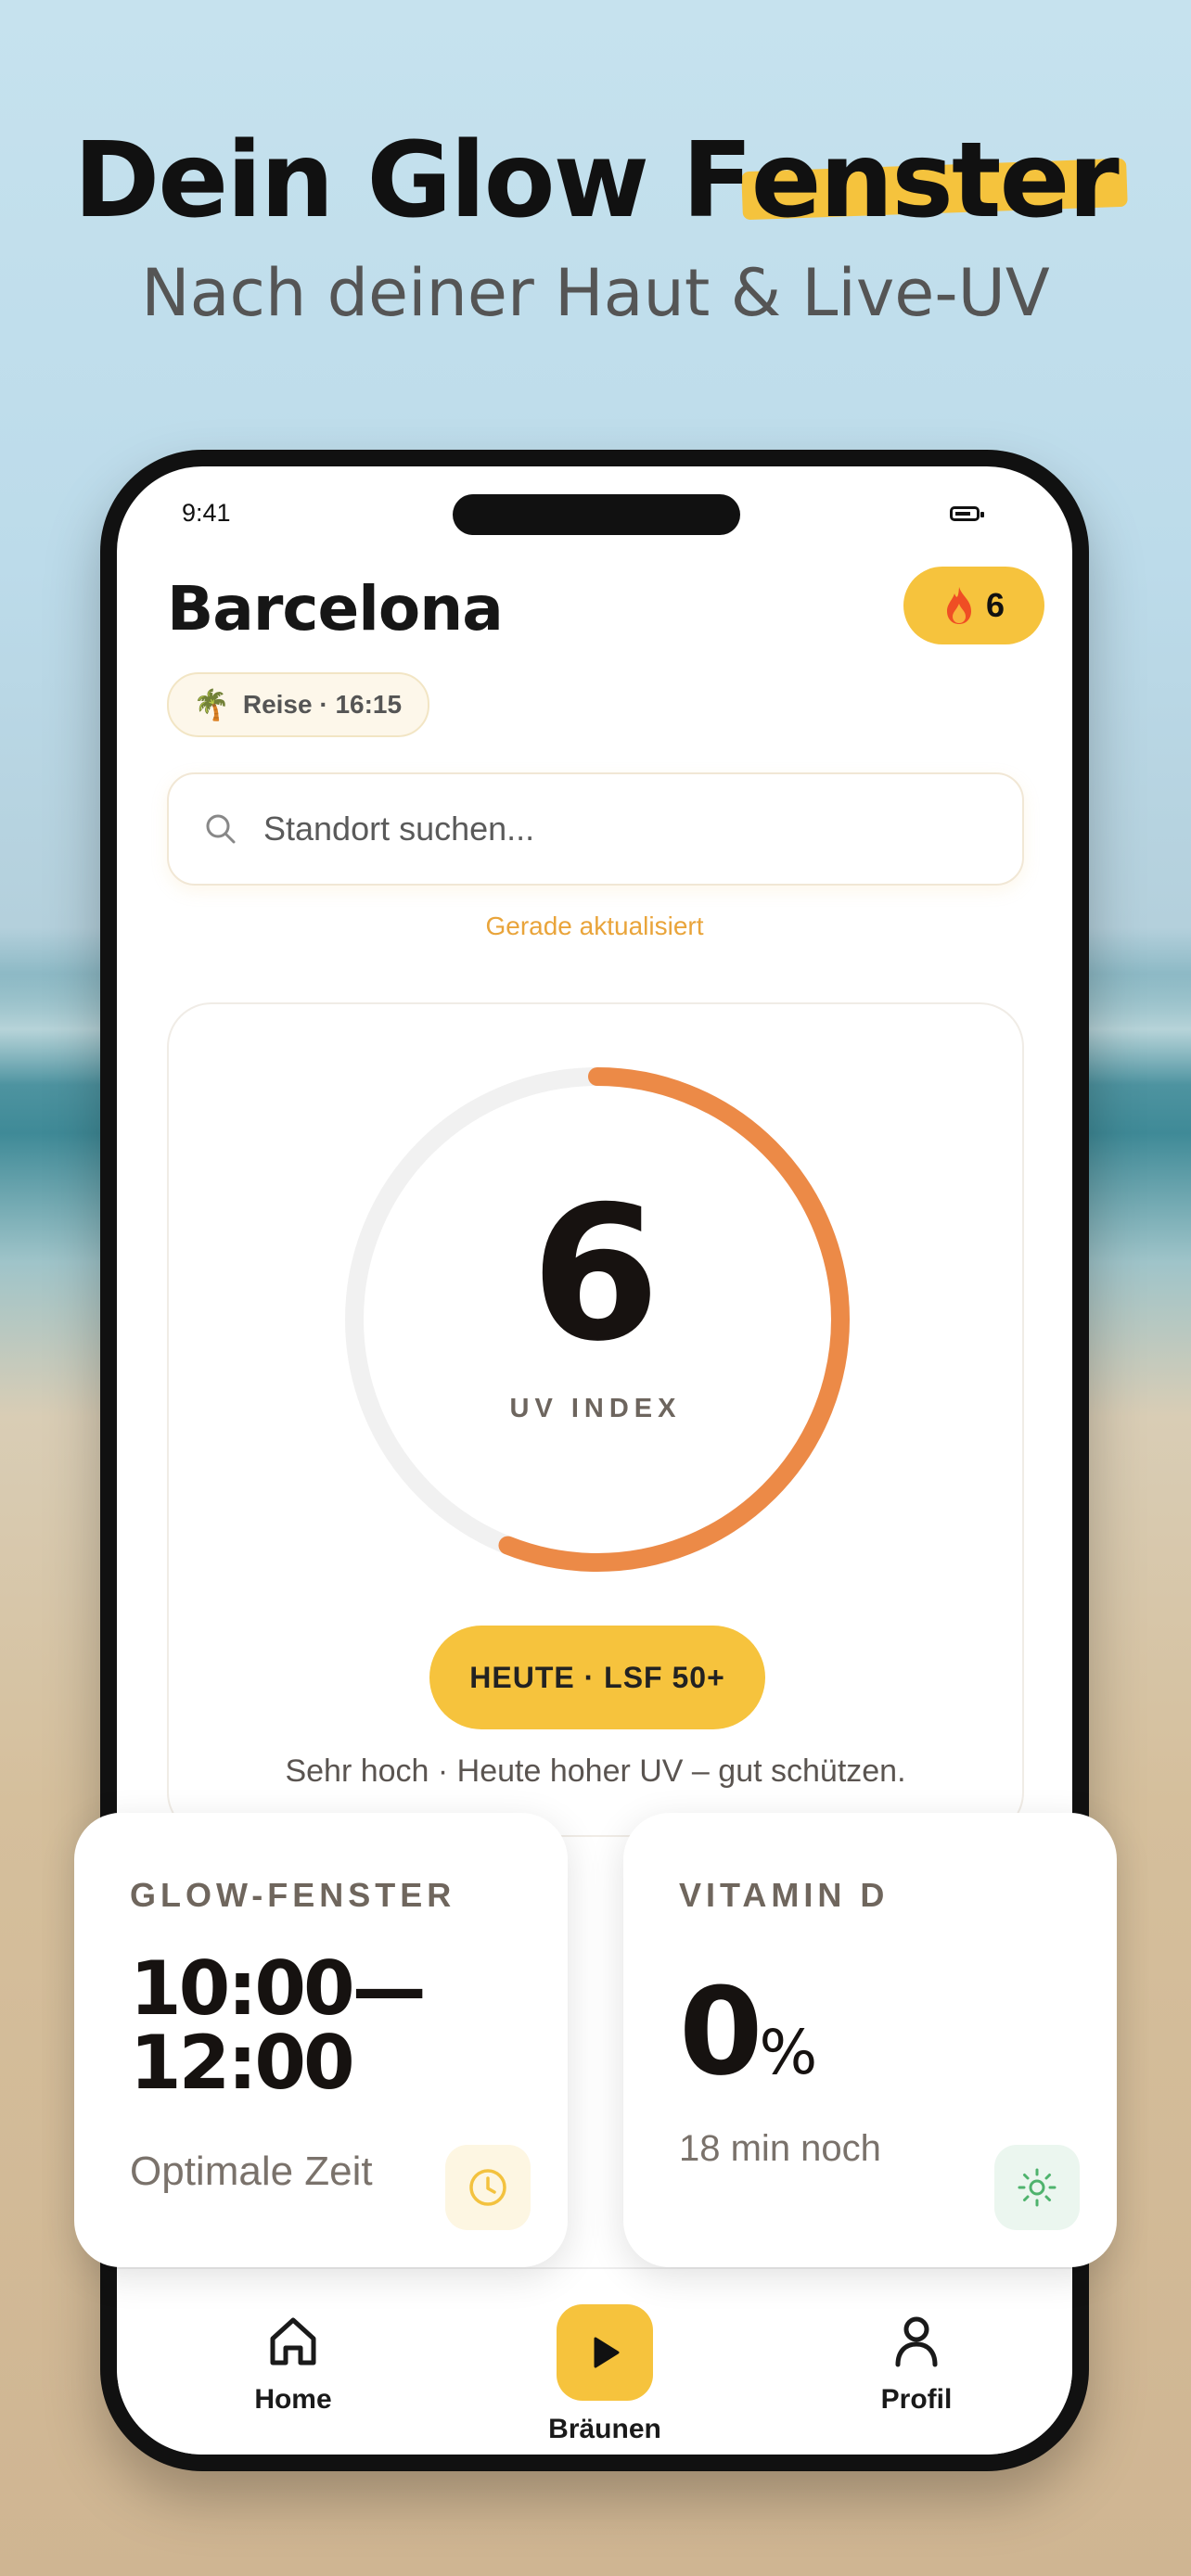 This screenshot has width=1191, height=2576. I want to click on palm-tree-icon: 🌴, so click(211, 705).